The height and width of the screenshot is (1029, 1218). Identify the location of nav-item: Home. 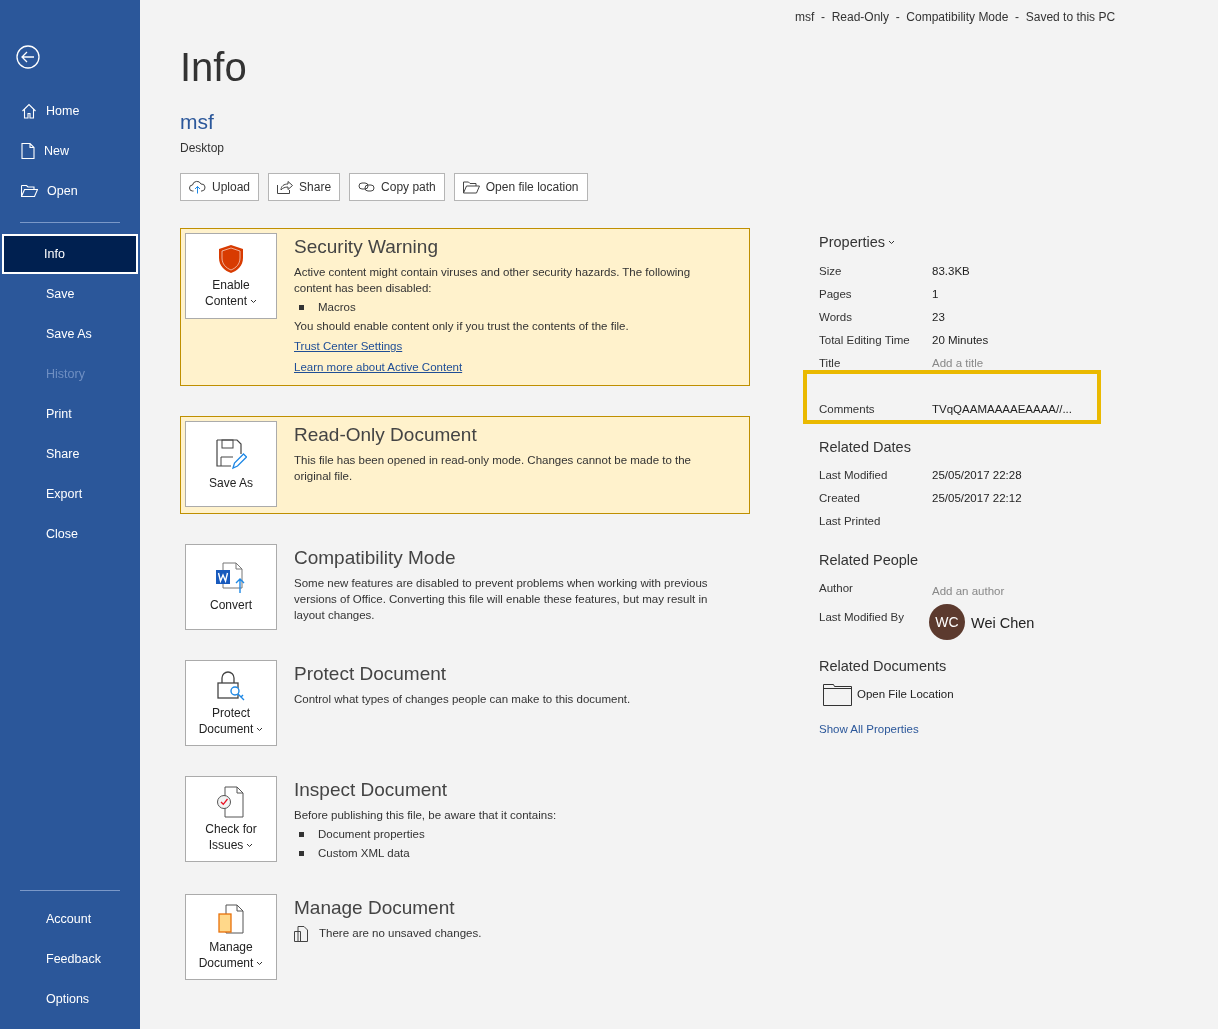
(70, 111).